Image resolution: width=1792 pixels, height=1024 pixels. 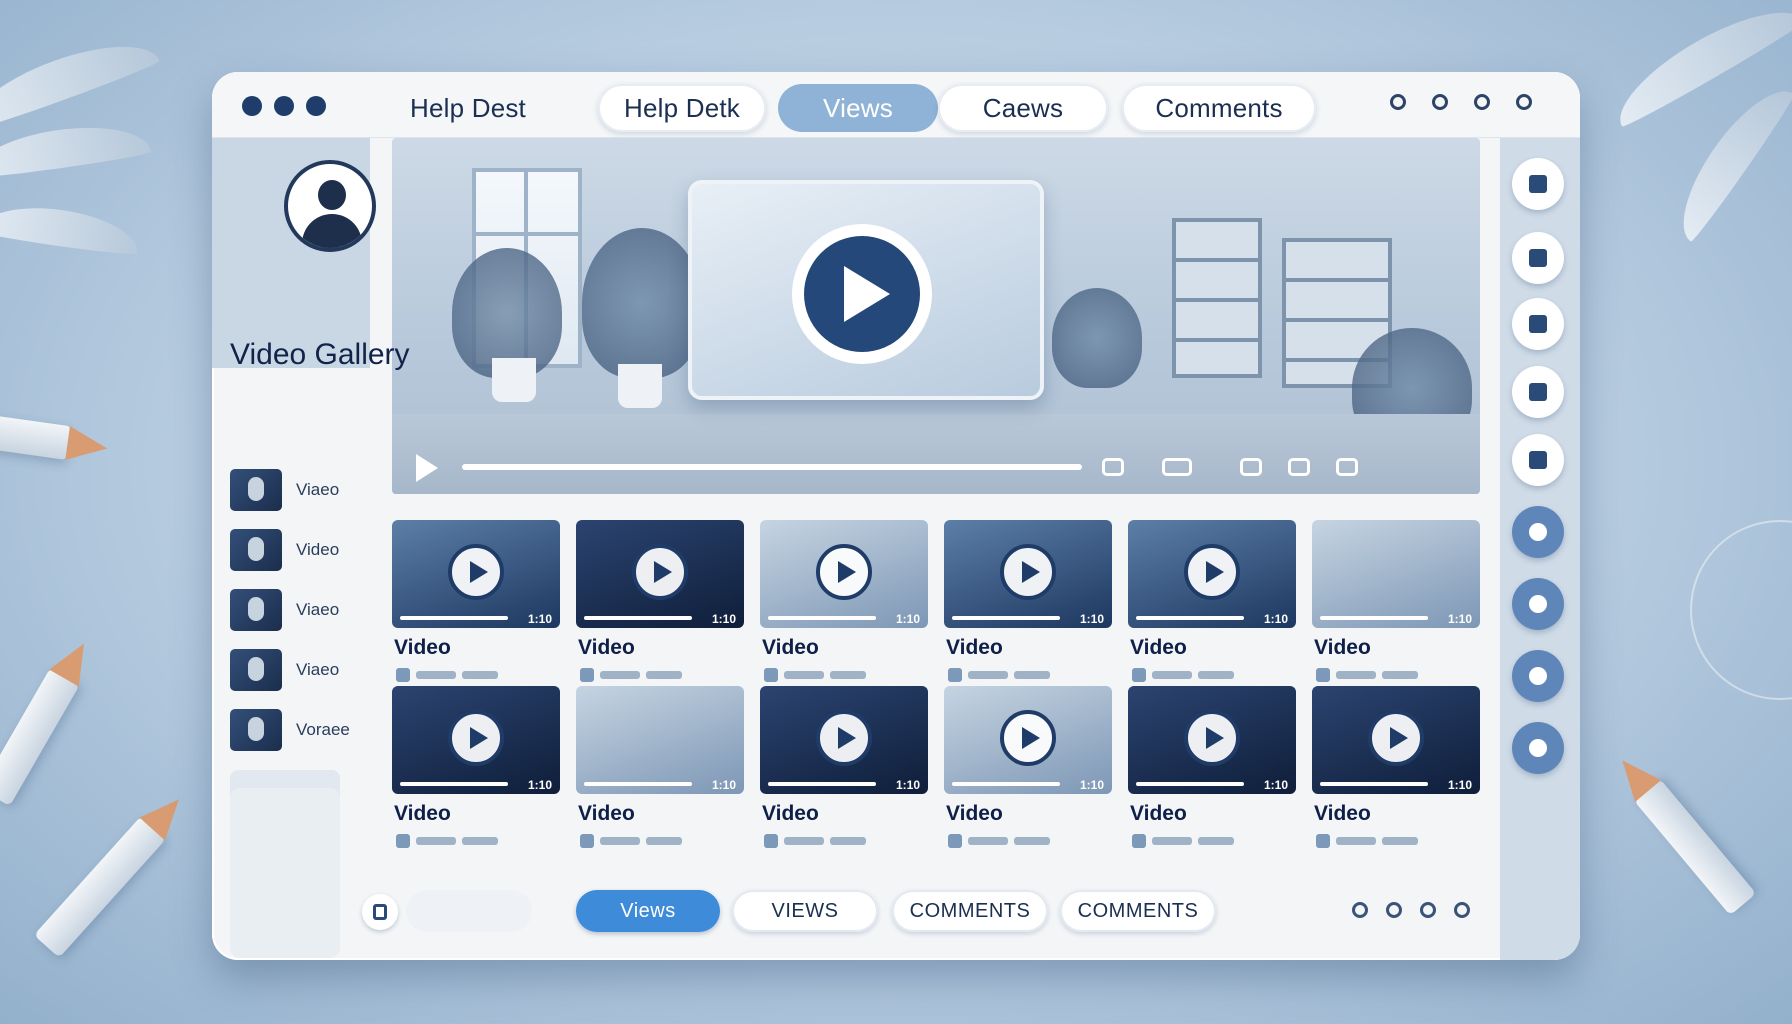 I want to click on tab-views: Views, so click(x=858, y=108).